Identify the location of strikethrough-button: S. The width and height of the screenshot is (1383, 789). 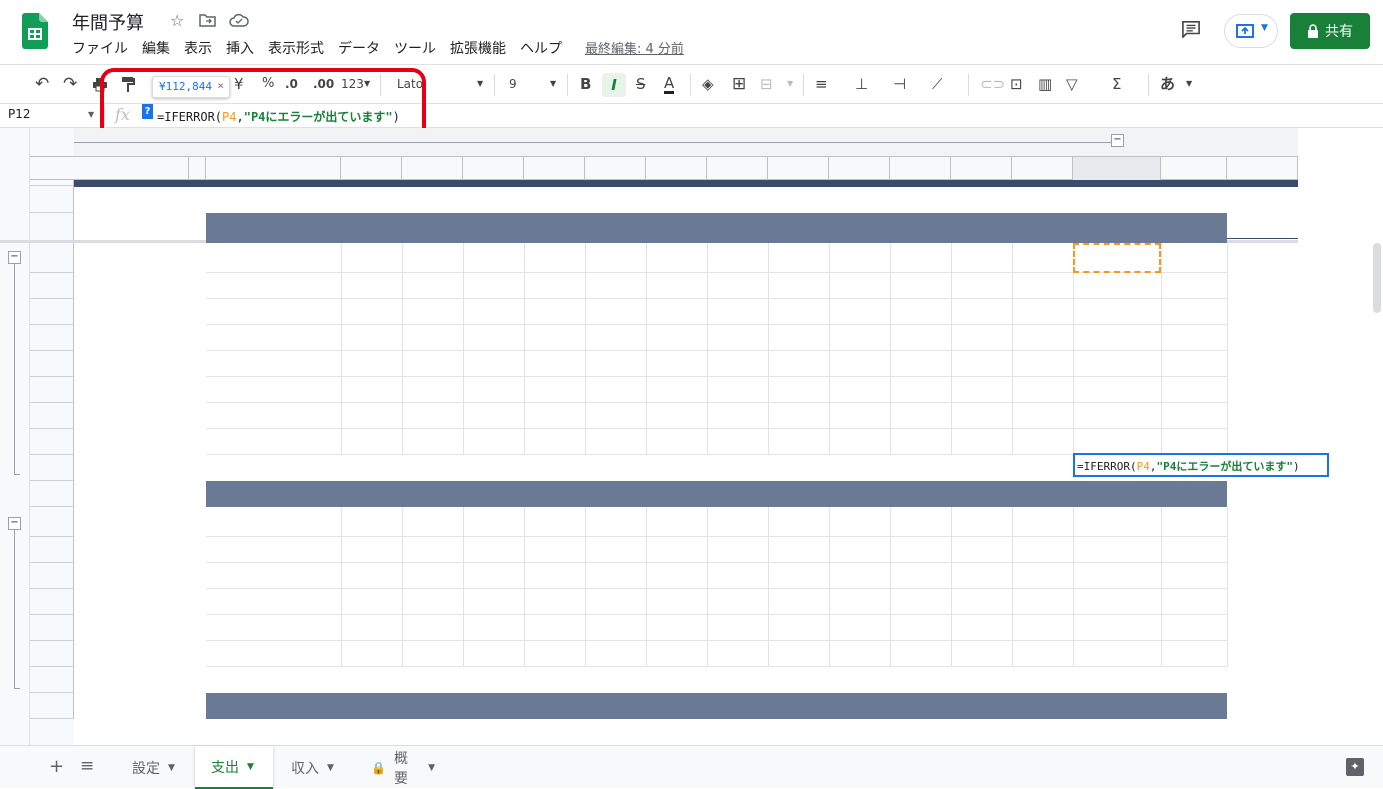
(641, 84).